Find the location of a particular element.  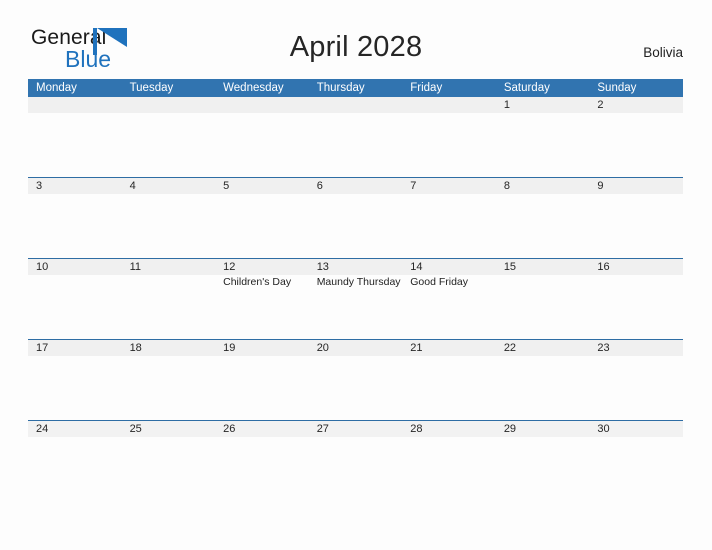

day-event-layer: Children's Day Maundy Thursday Good Friday is located at coordinates (355, 307).